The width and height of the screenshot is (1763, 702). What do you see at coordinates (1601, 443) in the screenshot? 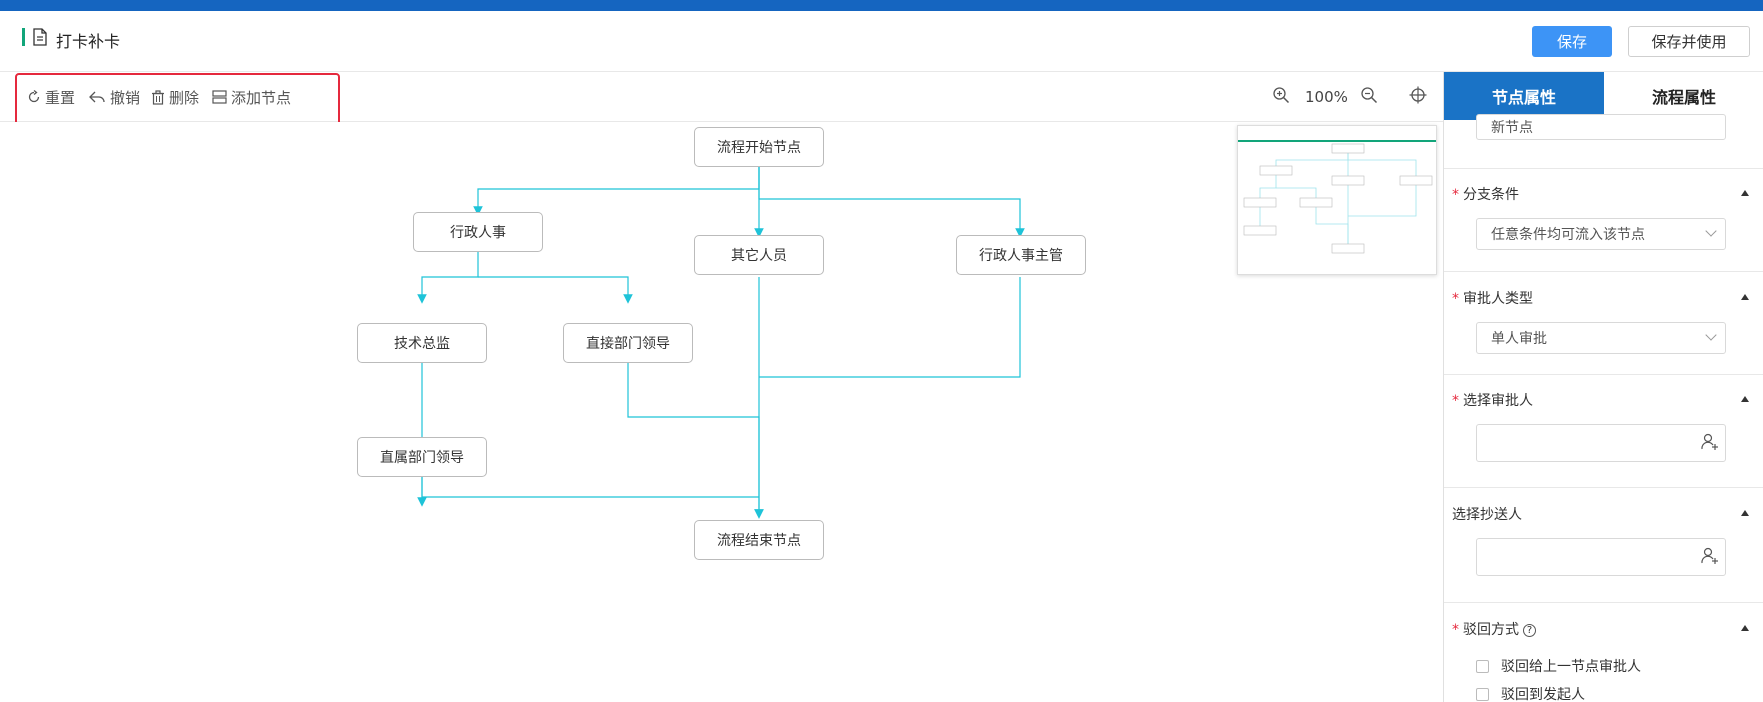
I see `approver-picker` at bounding box center [1601, 443].